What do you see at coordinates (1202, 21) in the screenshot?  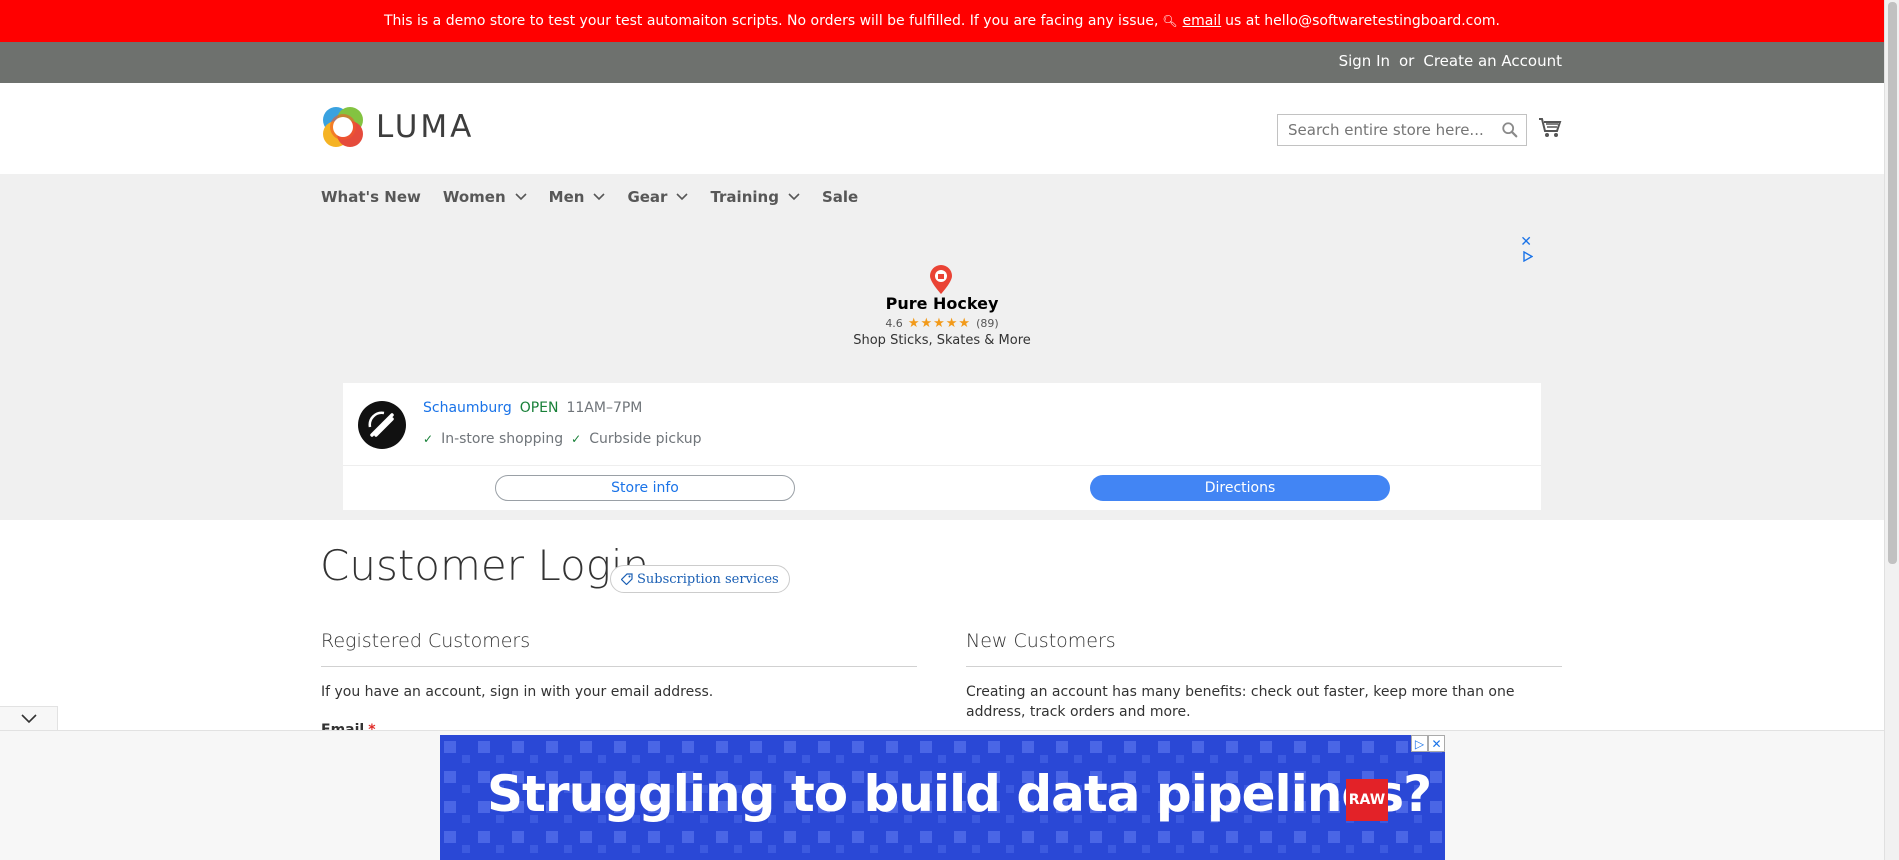 I see `email-link: email` at bounding box center [1202, 21].